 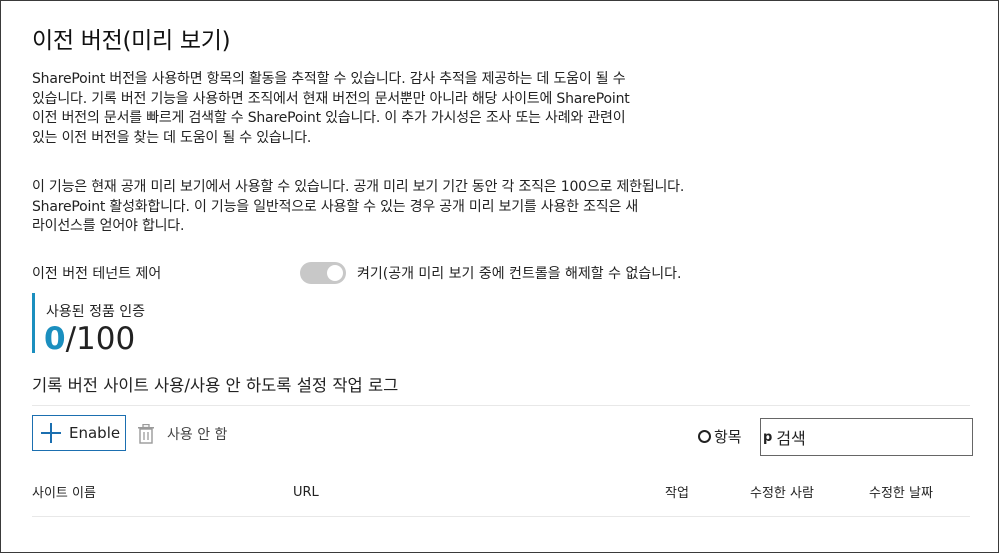 I want to click on page-title: 이전 버전(미리 보기), so click(x=131, y=41).